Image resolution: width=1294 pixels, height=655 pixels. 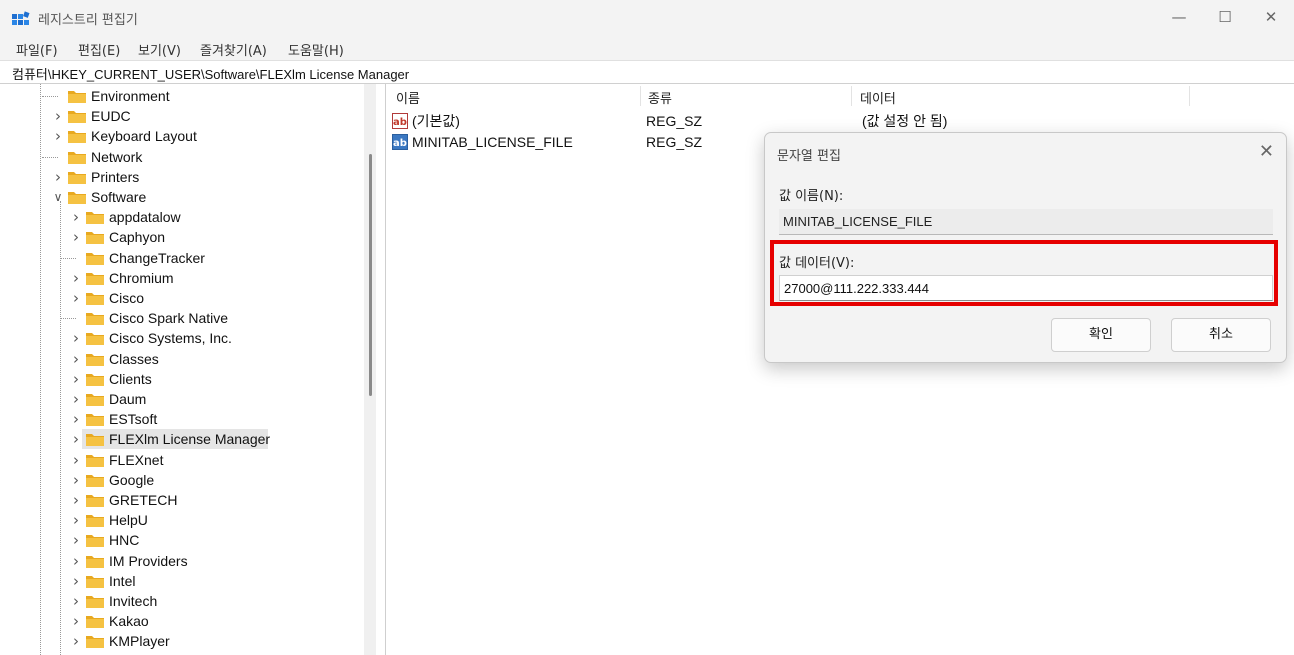 I want to click on tree-item: › Cisco Systems, Inc., so click(x=182, y=338).